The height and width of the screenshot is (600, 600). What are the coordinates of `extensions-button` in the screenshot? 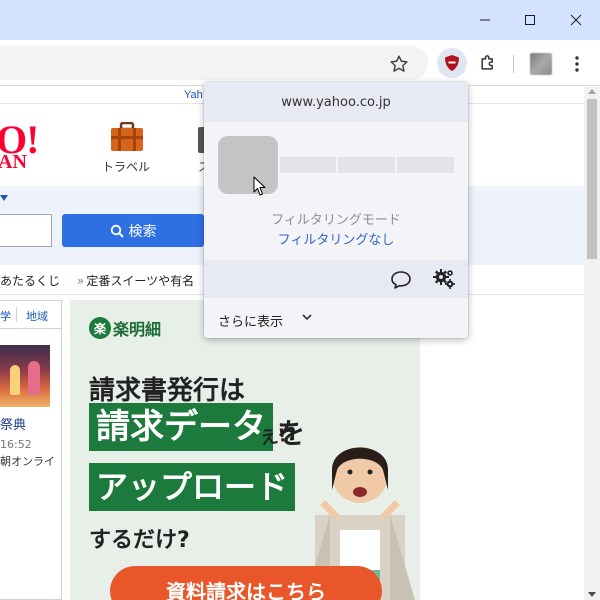 It's located at (488, 63).